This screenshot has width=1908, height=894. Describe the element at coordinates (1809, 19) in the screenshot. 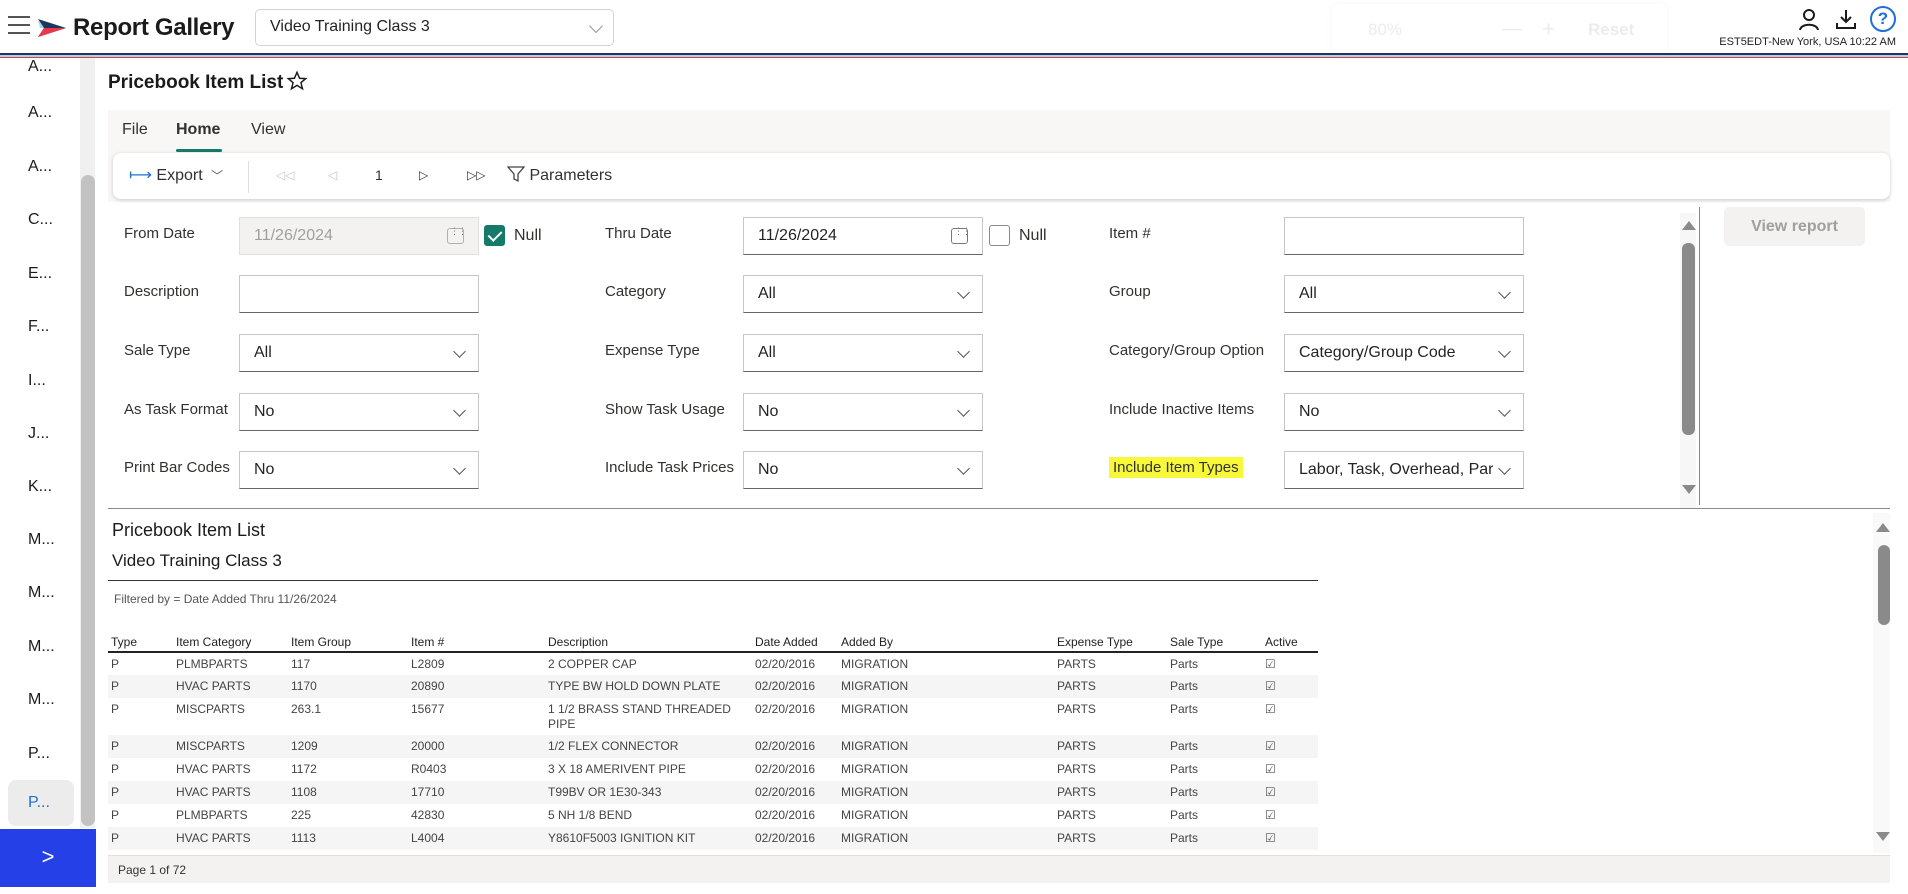

I see `user-icon` at that location.